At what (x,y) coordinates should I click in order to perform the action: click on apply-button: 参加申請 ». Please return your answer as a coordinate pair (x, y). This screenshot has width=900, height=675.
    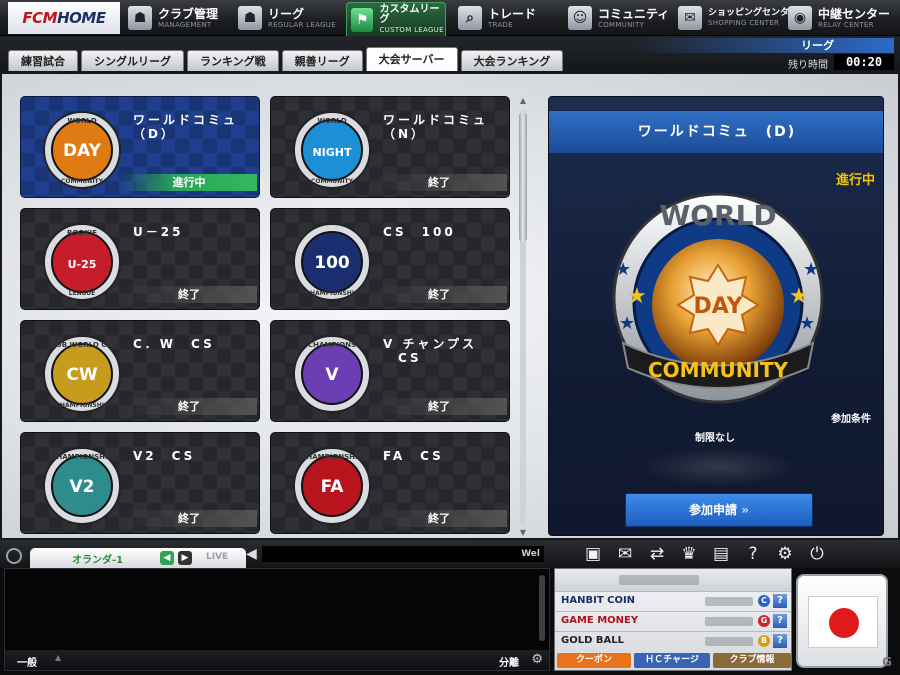
    Looking at the image, I should click on (719, 510).